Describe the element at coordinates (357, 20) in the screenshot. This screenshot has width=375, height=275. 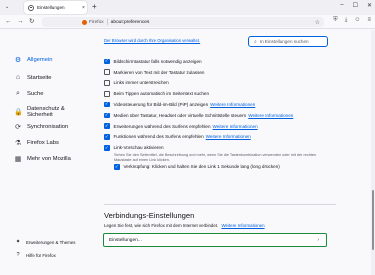
I see `account-icon: ☺` at that location.